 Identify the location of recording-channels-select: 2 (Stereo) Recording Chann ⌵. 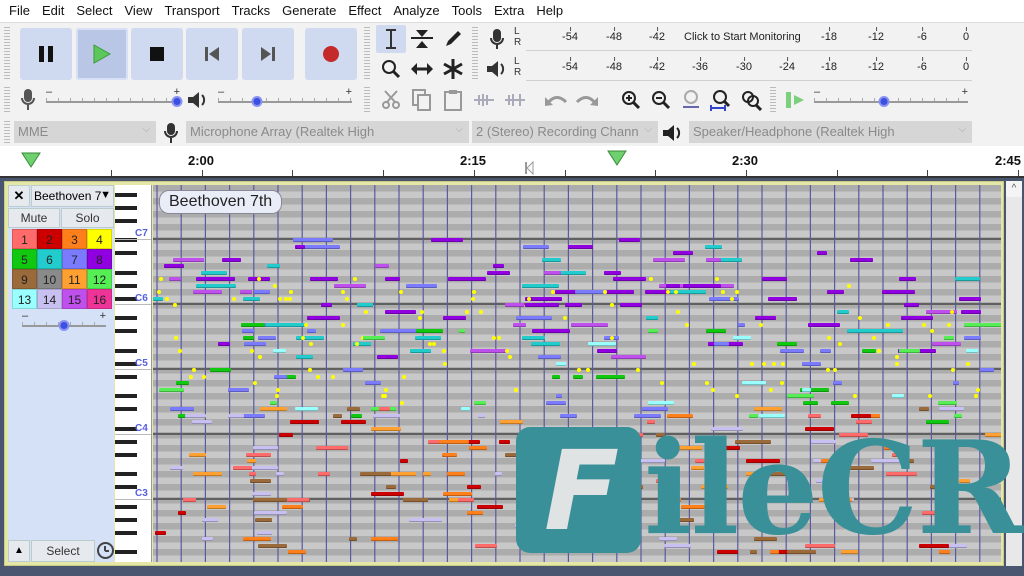
(565, 132).